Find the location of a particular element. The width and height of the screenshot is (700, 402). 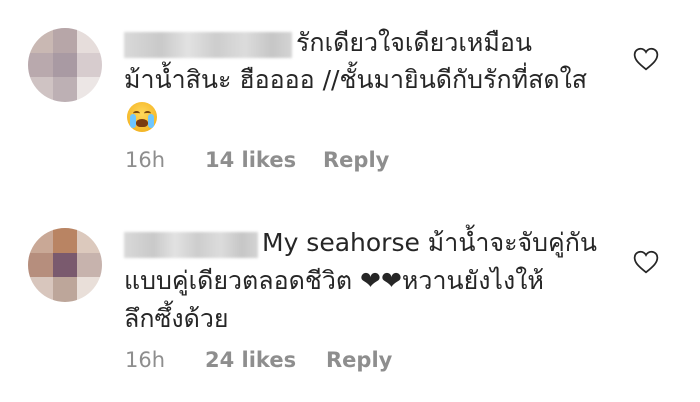

loudly-crying-face-icon is located at coordinates (142, 117).